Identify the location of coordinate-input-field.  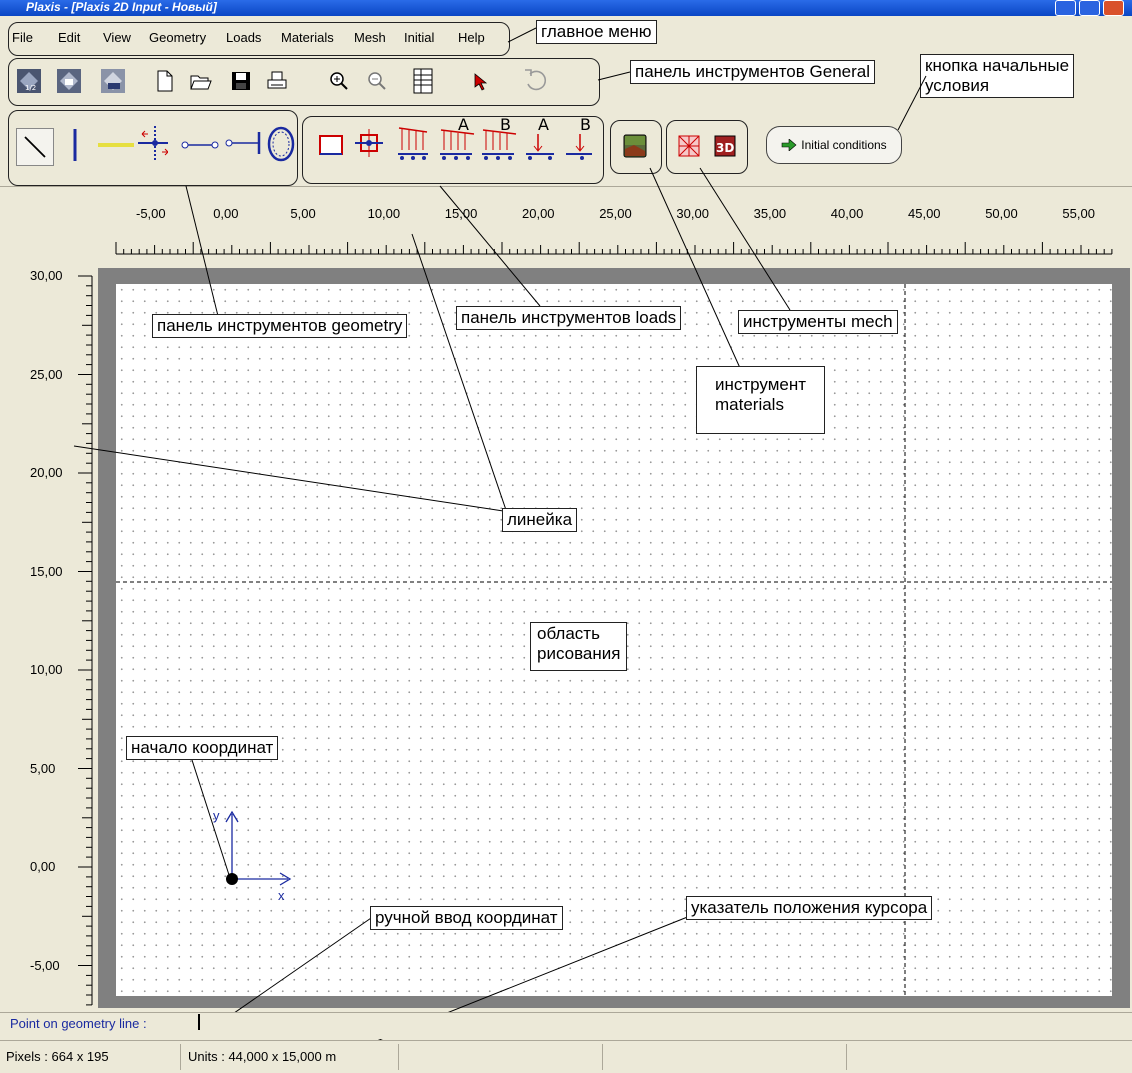
(199, 1022).